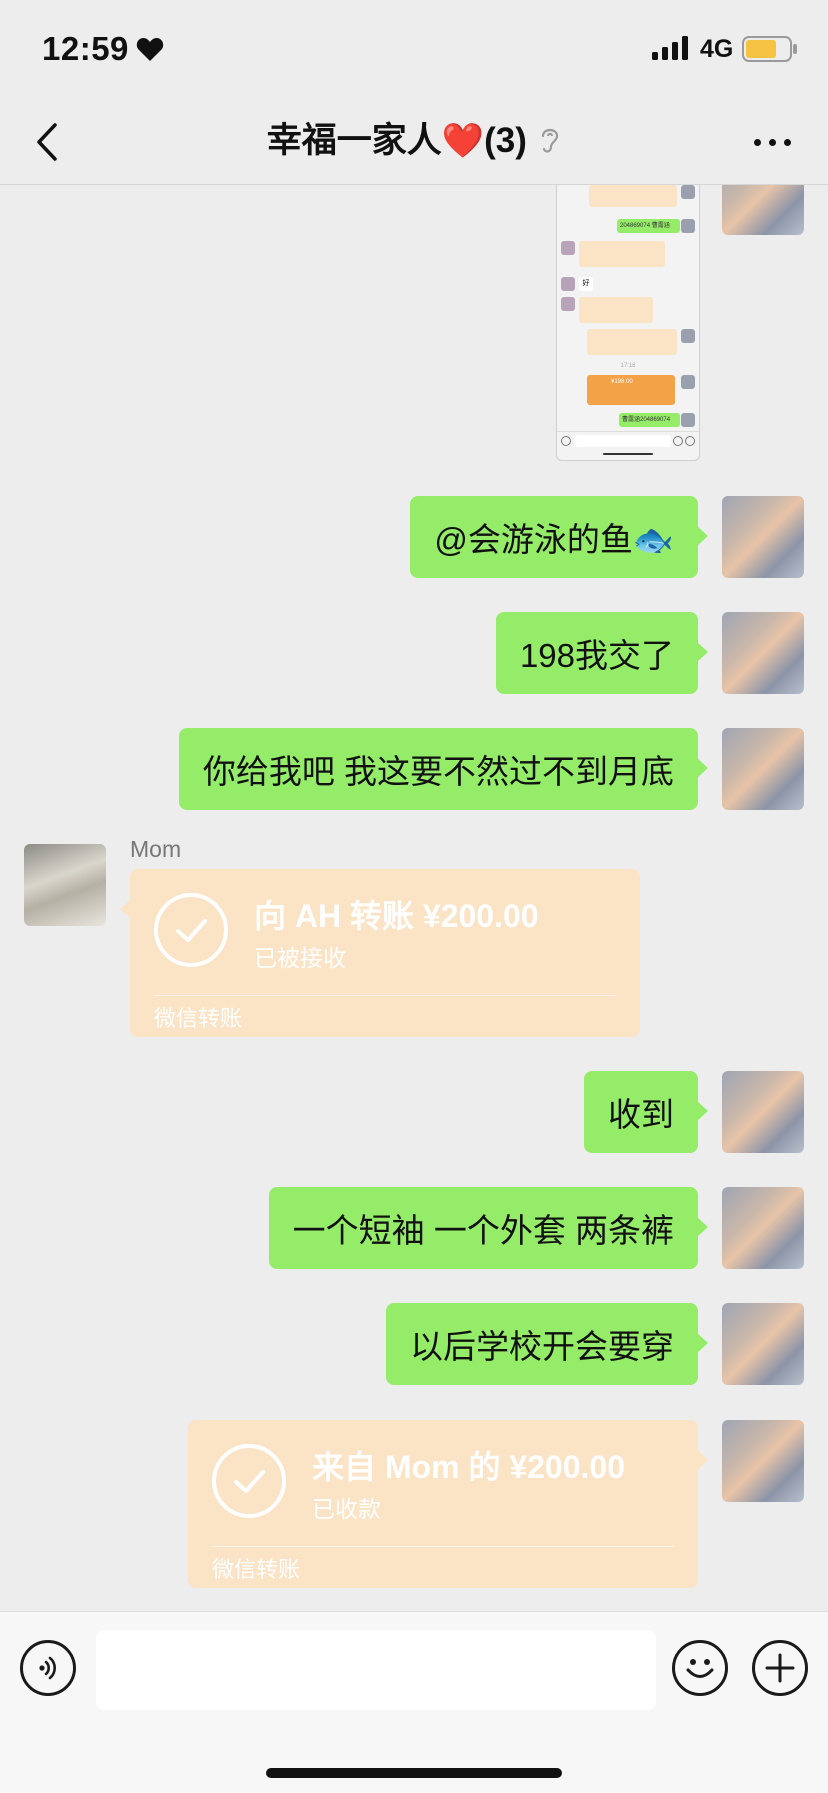  What do you see at coordinates (463, 141) in the screenshot?
I see `title-heart-emoji: ❤️` at bounding box center [463, 141].